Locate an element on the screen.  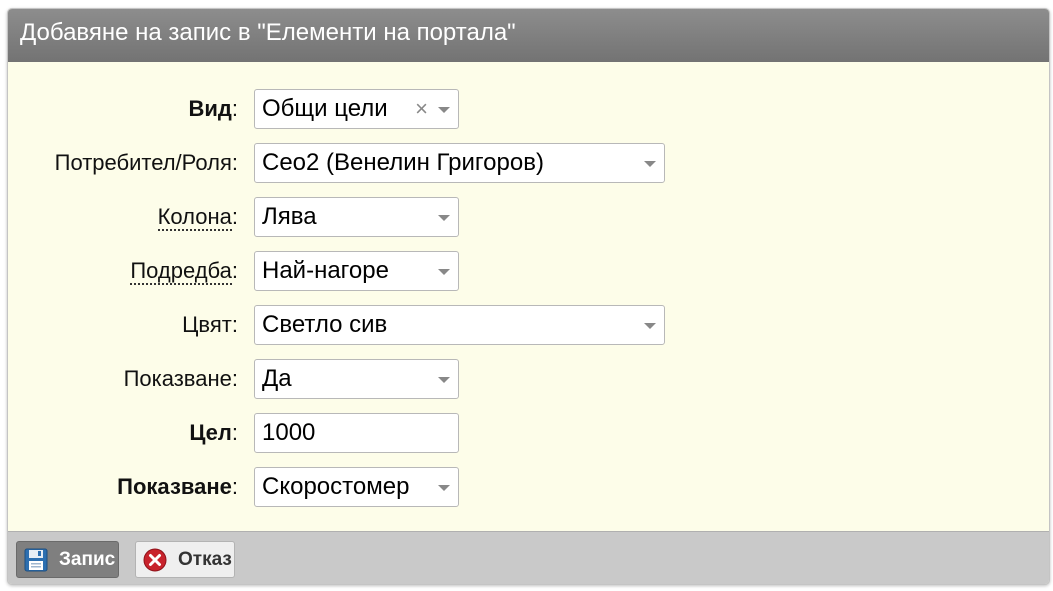
goal-input: 1000 is located at coordinates (356, 433).